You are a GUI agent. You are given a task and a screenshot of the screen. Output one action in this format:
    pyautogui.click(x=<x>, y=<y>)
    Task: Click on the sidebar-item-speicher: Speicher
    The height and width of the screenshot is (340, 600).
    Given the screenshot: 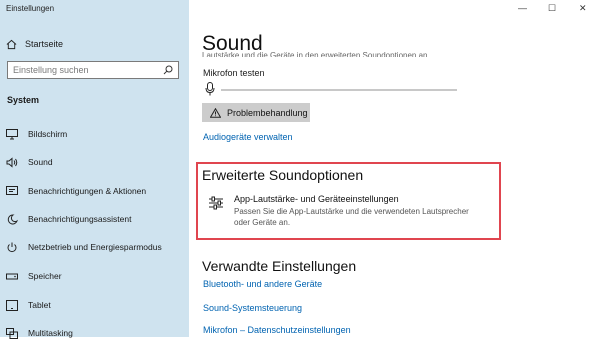 What is the action you would take?
    pyautogui.click(x=34, y=276)
    